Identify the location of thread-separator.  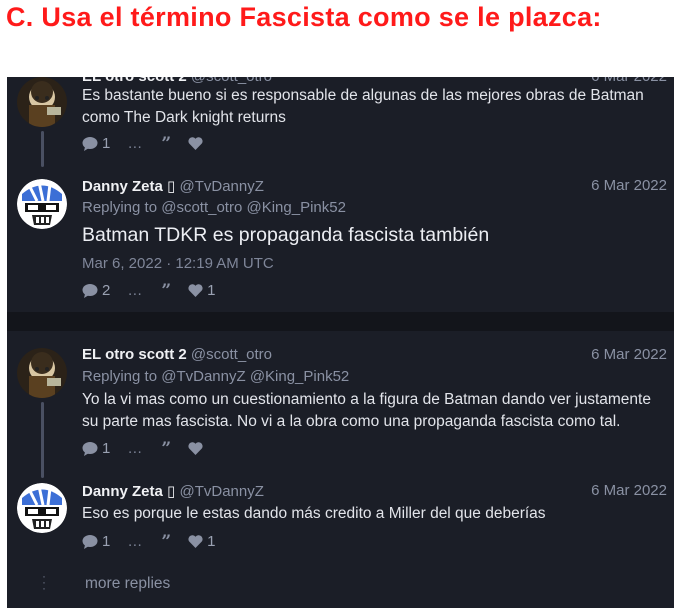
(340, 321).